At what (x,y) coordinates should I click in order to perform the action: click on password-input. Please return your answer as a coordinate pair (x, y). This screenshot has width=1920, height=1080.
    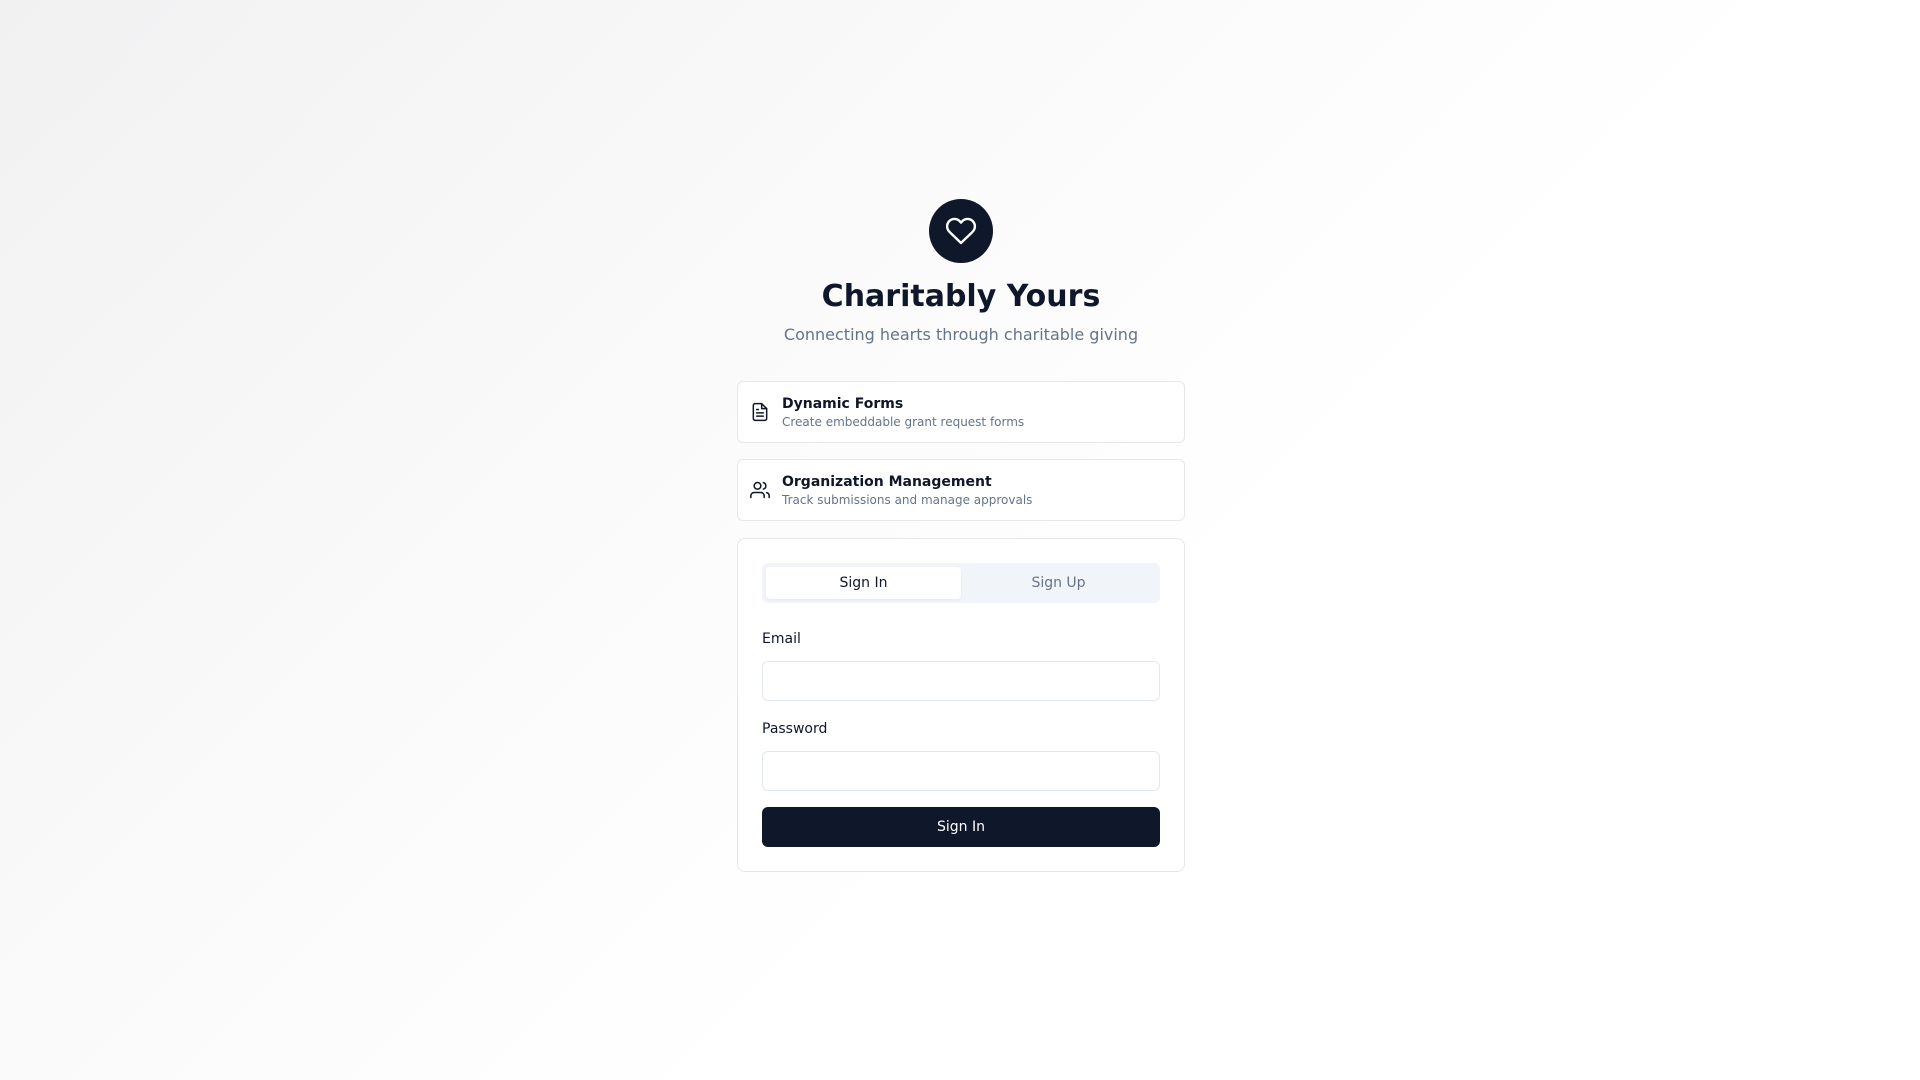
    Looking at the image, I should click on (961, 771).